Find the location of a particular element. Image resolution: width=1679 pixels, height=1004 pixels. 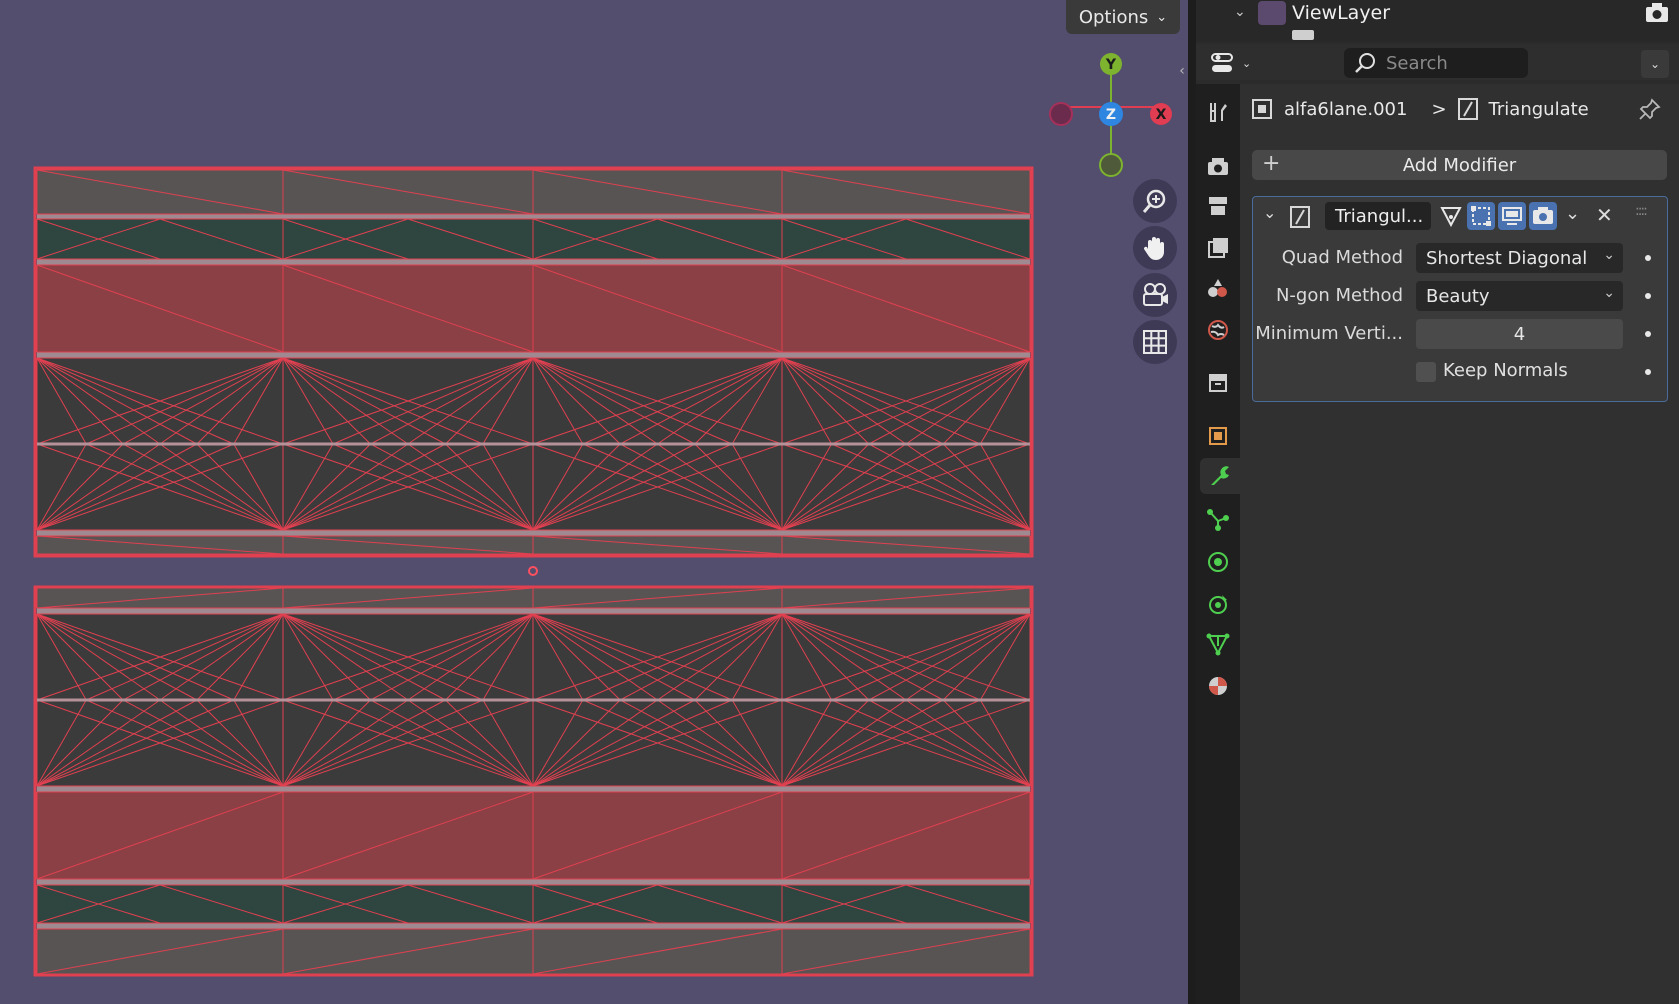

tab-object is located at coordinates (1218, 436).